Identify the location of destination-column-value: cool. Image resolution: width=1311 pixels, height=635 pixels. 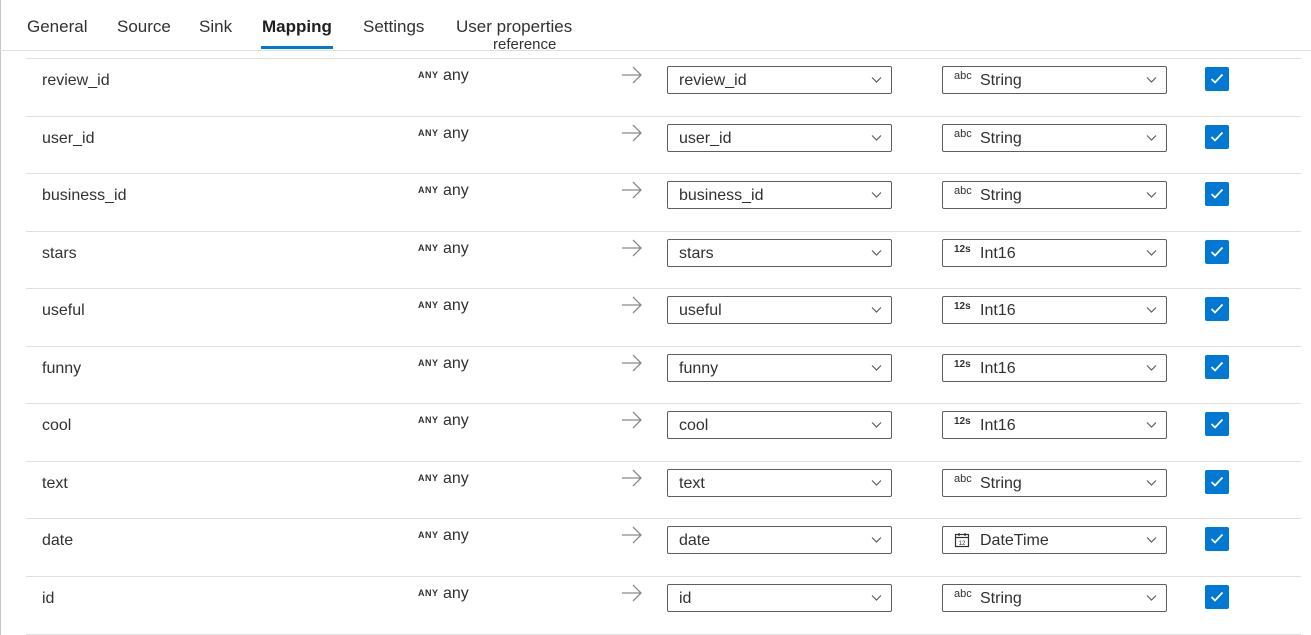
(694, 425).